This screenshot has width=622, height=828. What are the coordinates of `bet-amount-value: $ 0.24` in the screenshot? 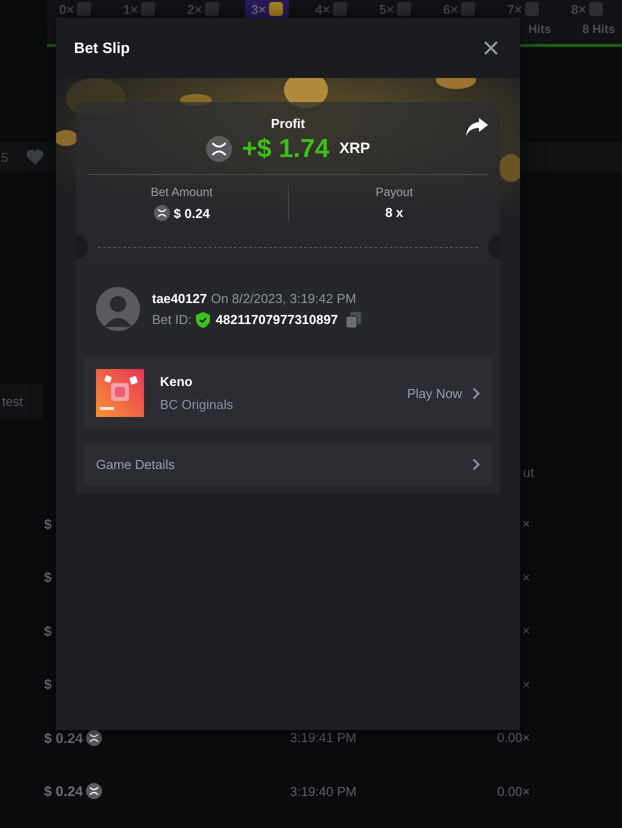 It's located at (192, 213).